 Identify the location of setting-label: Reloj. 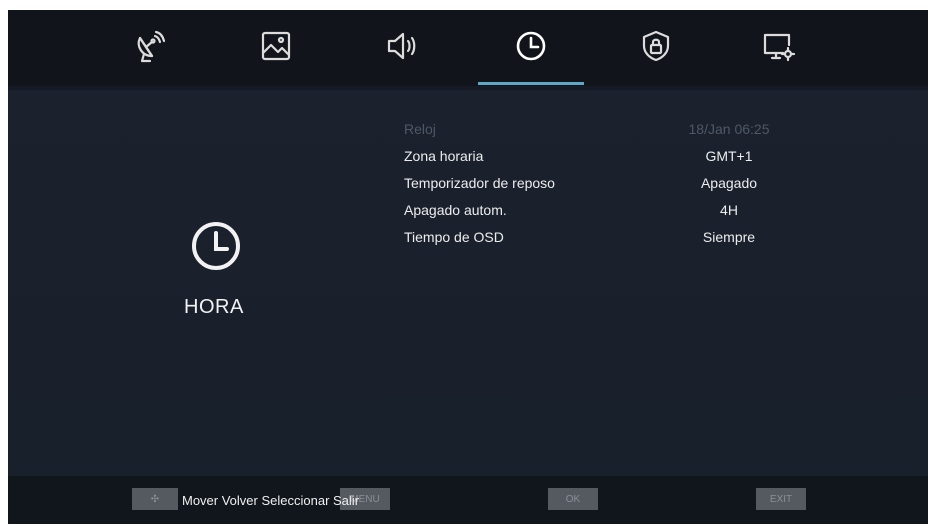
(420, 129).